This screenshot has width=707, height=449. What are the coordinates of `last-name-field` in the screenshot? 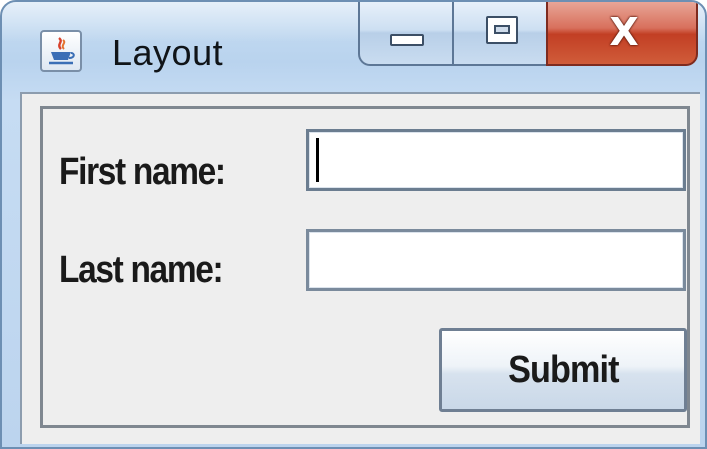 It's located at (496, 260).